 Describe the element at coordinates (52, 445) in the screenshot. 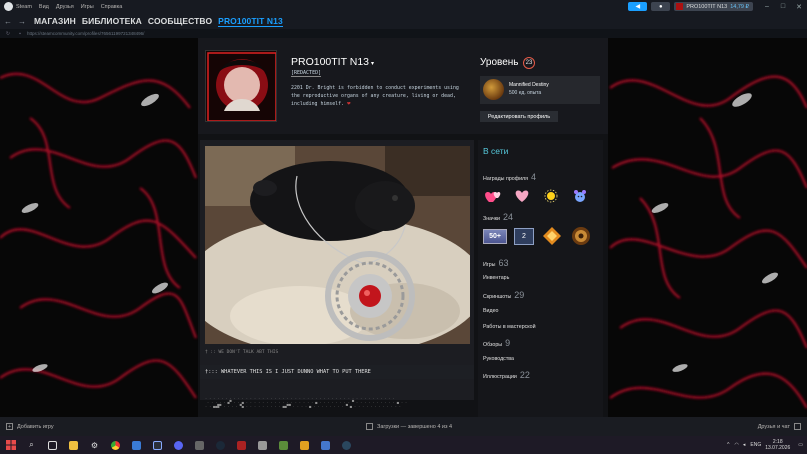

I see `task-view-icon` at that location.